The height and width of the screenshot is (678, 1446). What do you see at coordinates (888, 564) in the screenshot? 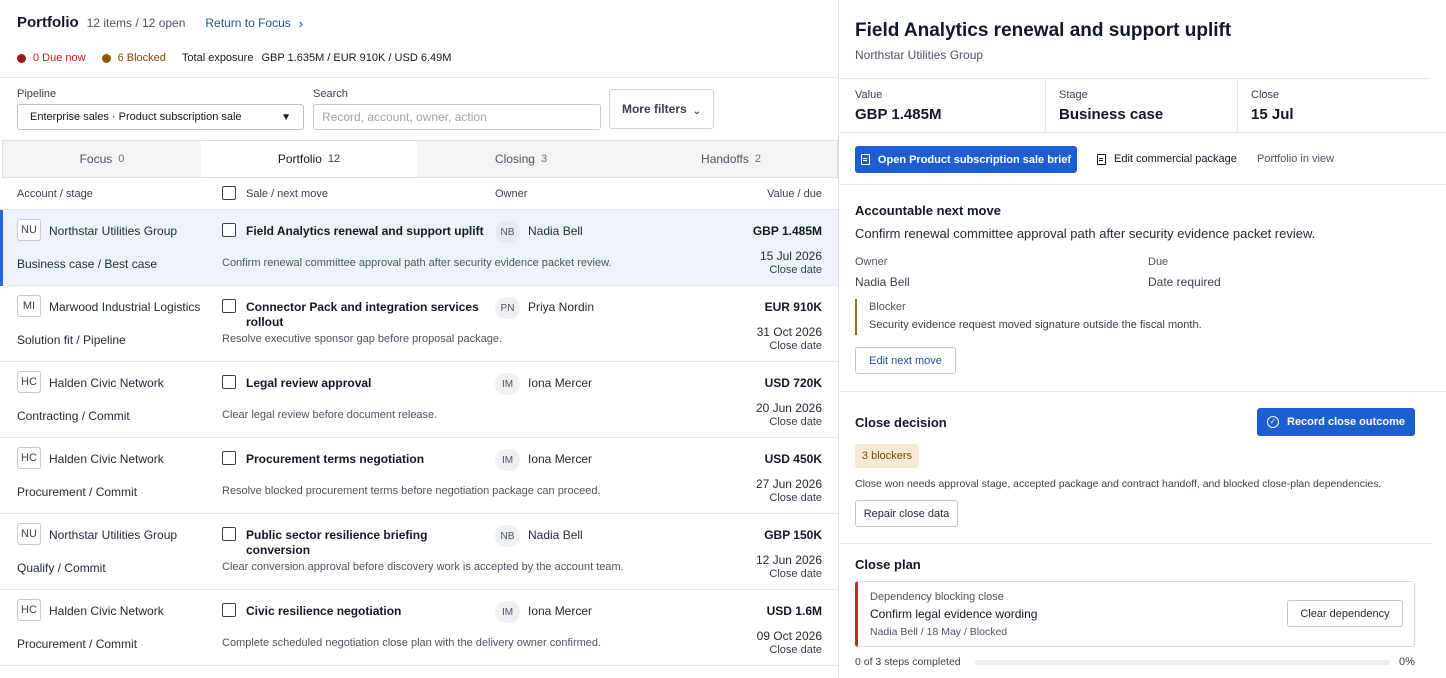
I see `close-plan-heading: Close plan` at bounding box center [888, 564].